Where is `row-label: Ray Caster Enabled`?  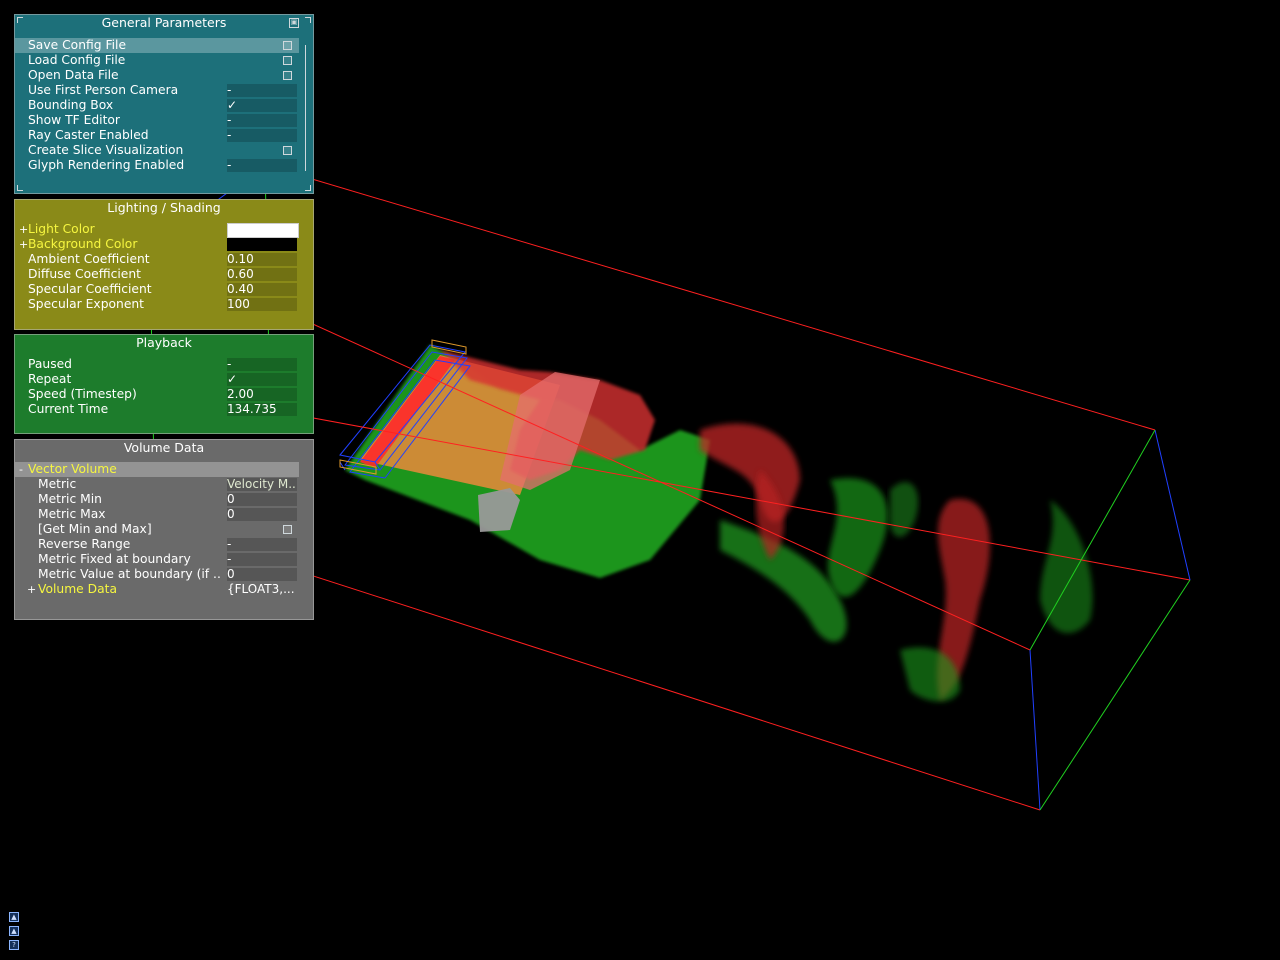 row-label: Ray Caster Enabled is located at coordinates (88, 135).